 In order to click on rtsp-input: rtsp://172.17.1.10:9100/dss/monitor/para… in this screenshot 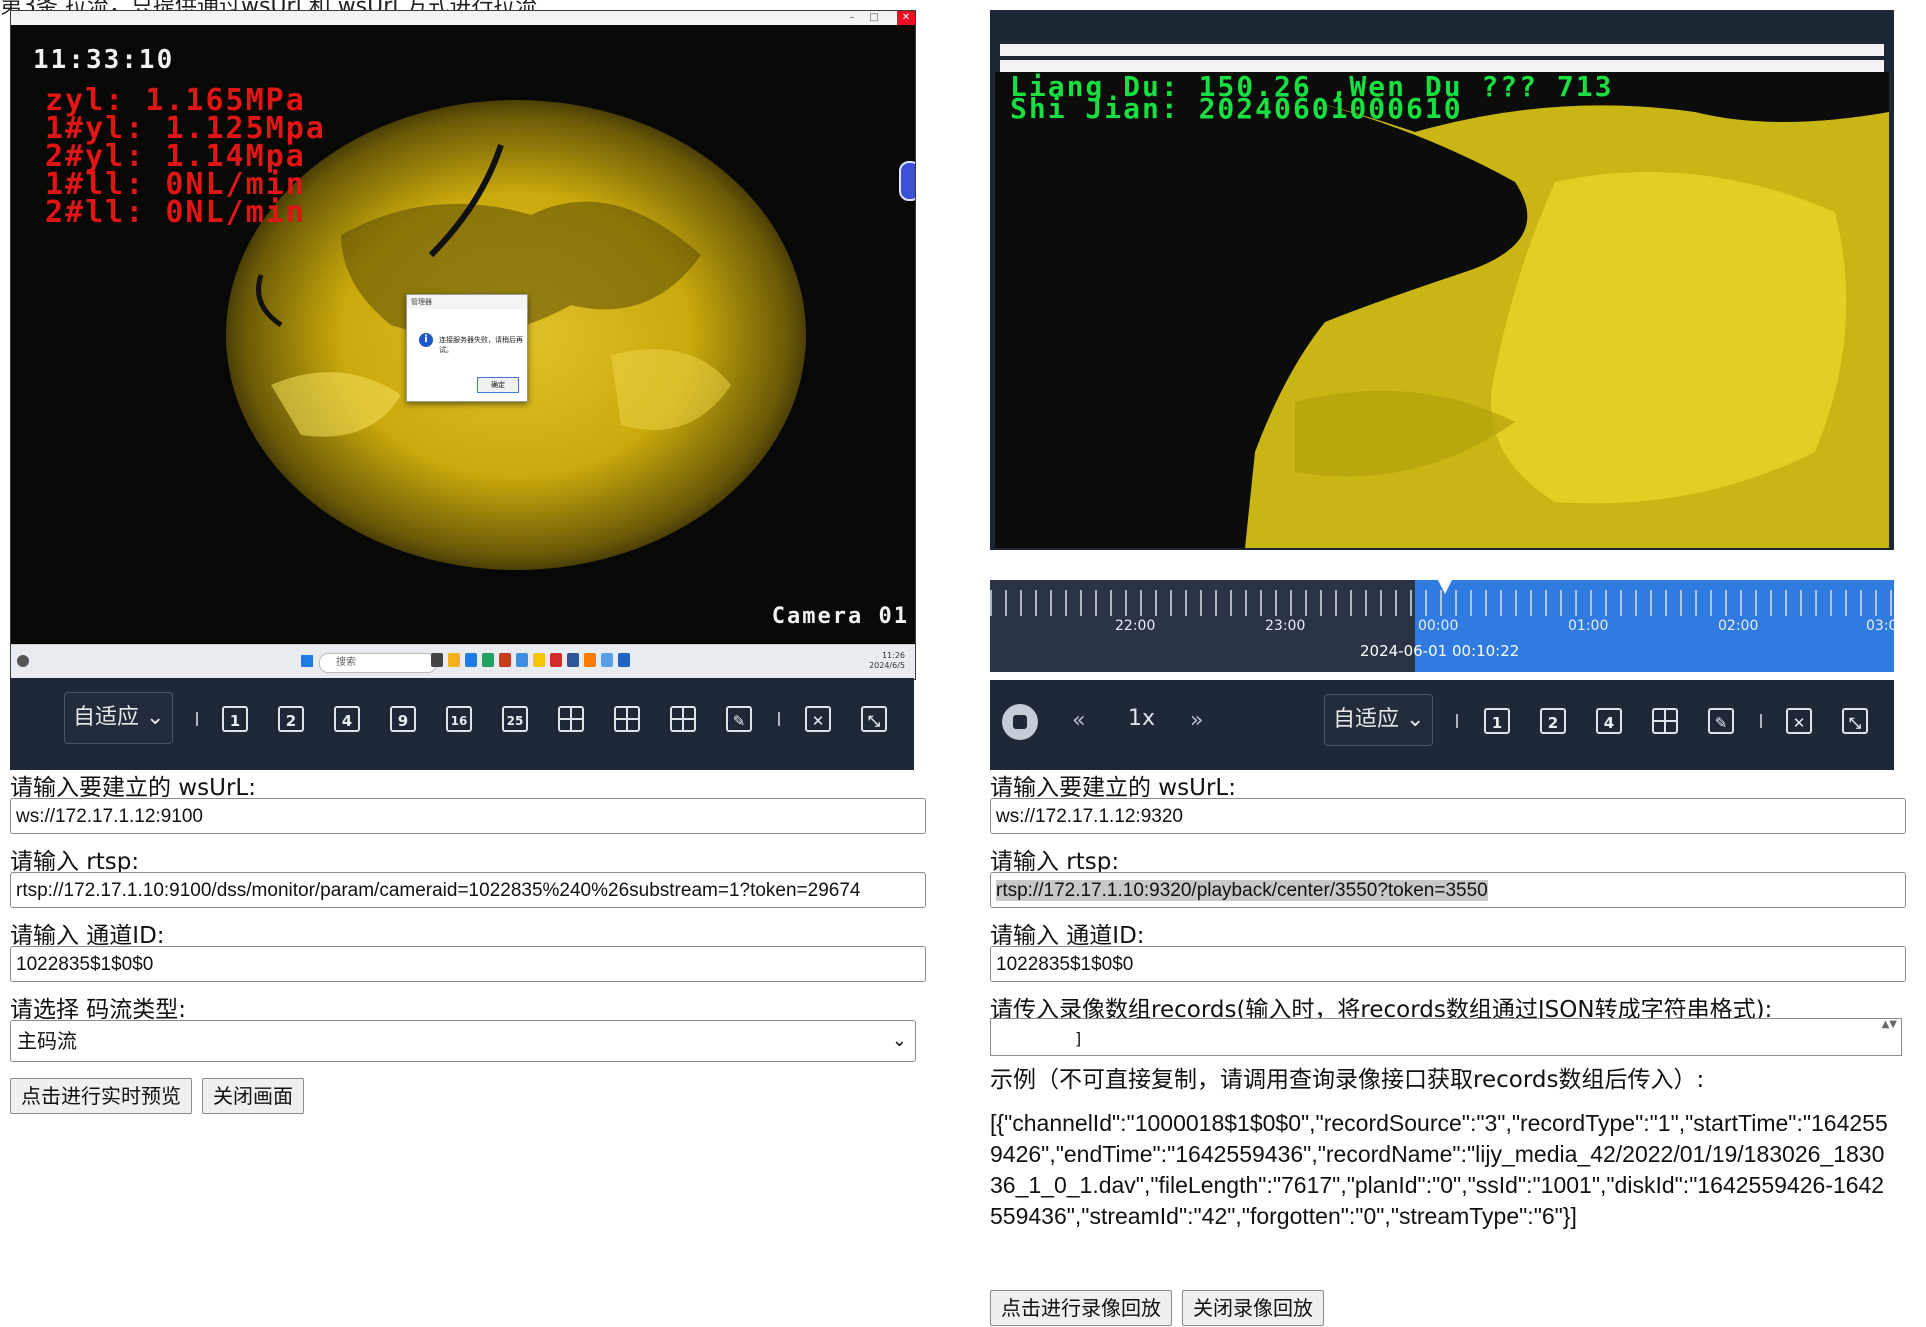, I will do `click(468, 890)`.